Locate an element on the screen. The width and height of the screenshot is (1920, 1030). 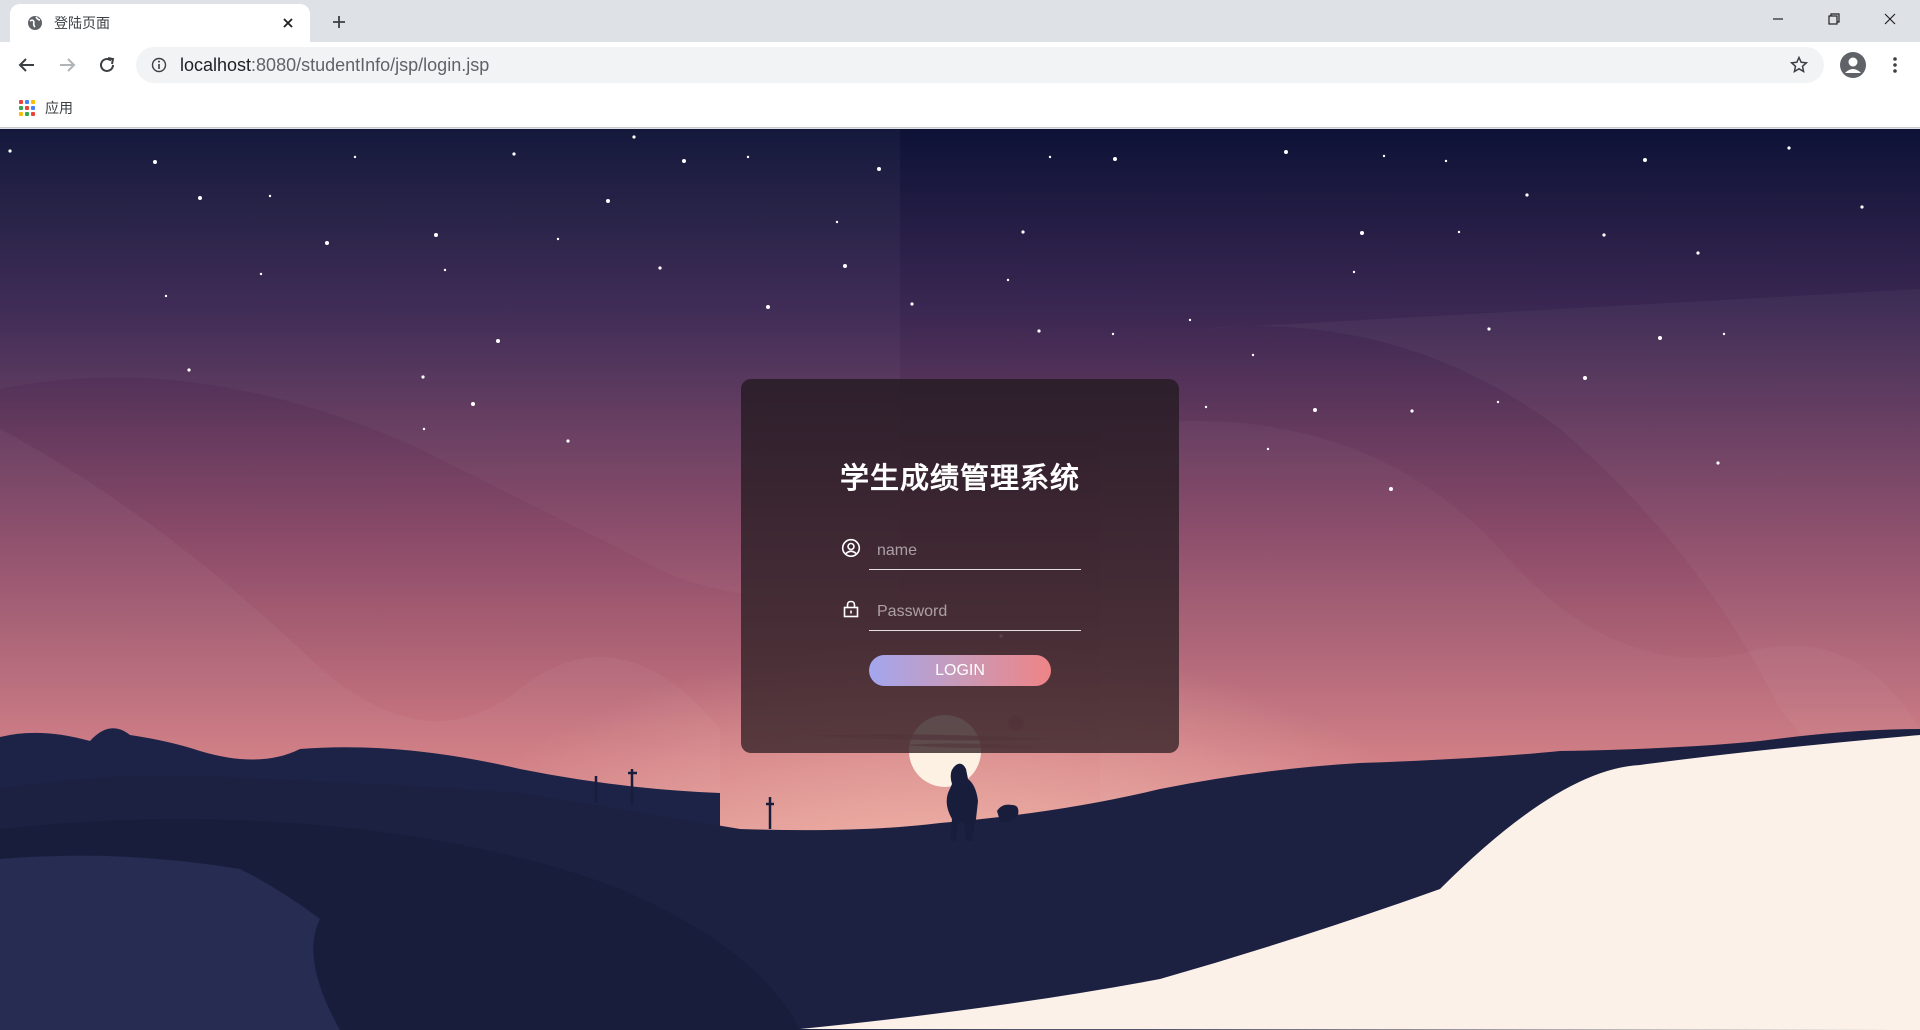
browser-tab: 登陆页面 is located at coordinates (160, 23).